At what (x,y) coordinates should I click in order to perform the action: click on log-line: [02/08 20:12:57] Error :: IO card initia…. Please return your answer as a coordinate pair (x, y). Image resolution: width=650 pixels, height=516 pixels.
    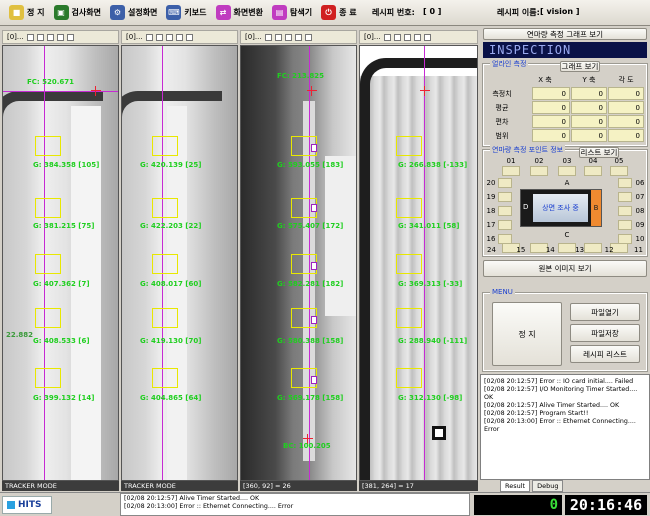
    Looking at the image, I should click on (559, 381).